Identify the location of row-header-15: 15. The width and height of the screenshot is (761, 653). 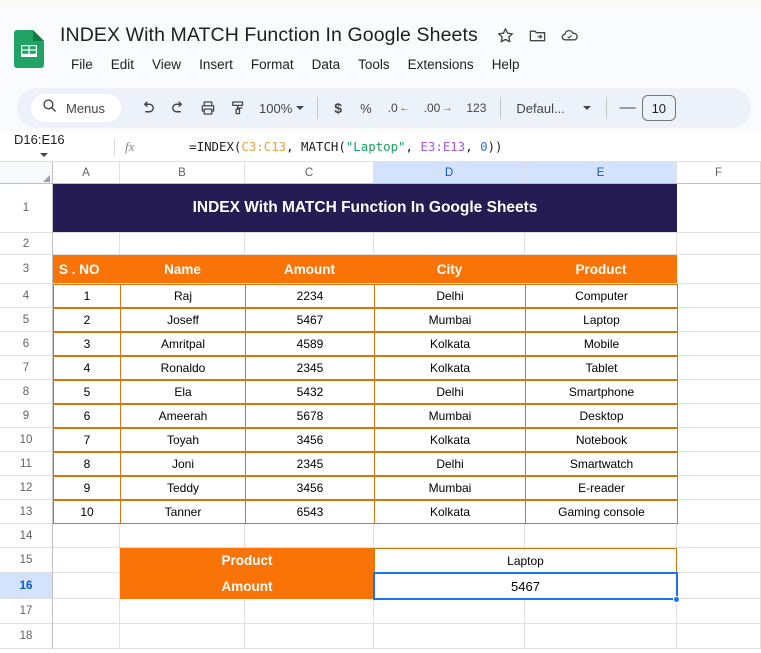
(26, 560).